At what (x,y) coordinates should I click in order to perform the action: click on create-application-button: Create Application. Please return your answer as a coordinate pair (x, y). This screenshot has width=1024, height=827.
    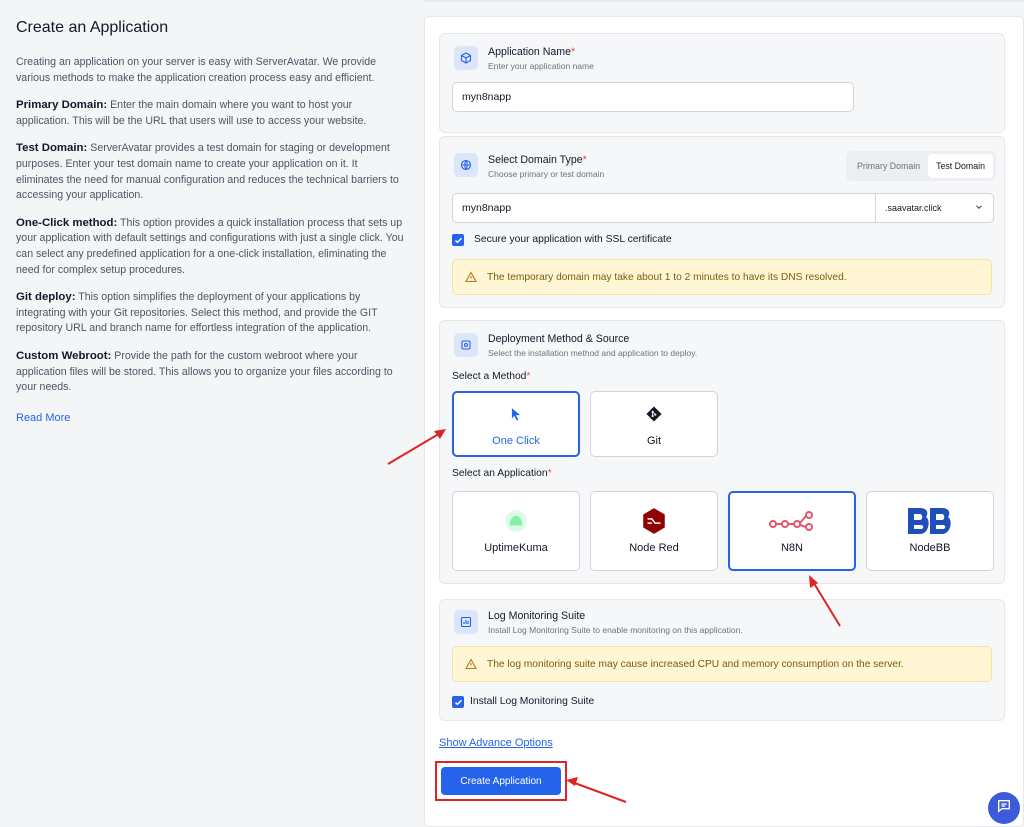
    Looking at the image, I should click on (501, 781).